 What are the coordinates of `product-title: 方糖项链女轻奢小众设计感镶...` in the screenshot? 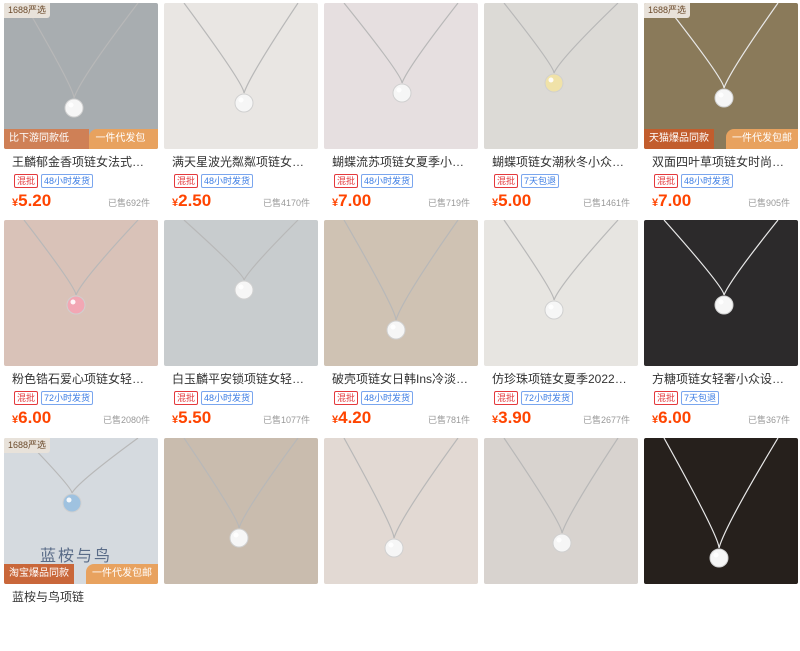 It's located at (721, 379).